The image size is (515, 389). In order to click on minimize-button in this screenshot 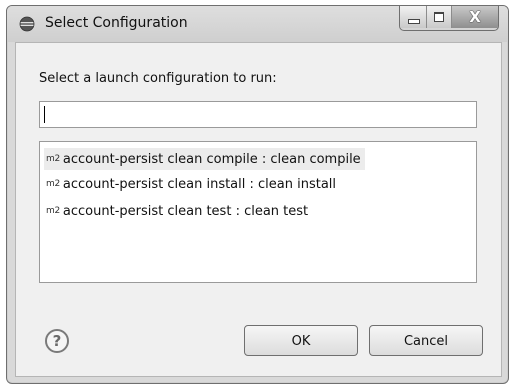, I will do `click(413, 17)`.